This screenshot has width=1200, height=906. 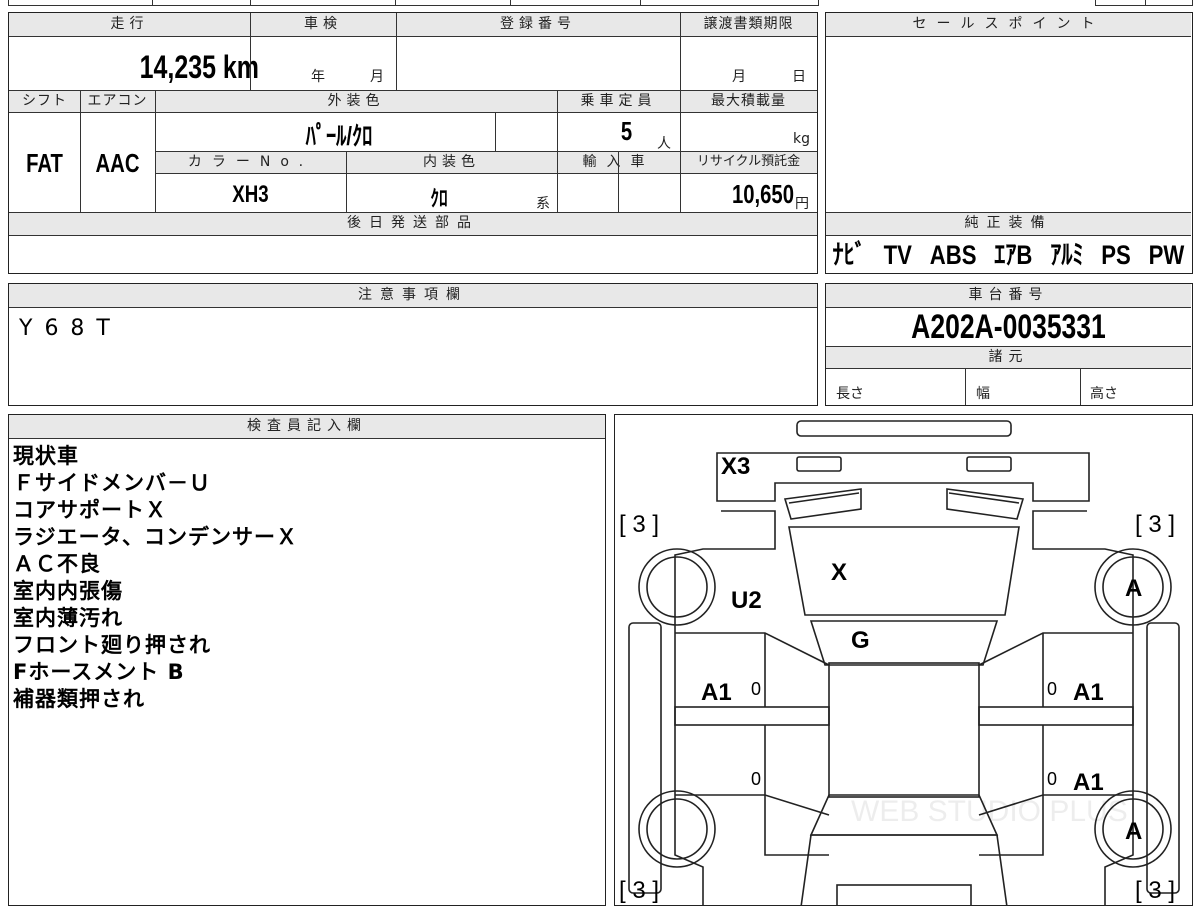 What do you see at coordinates (377, 77) in the screenshot?
I see `inspection-month-unit: 月` at bounding box center [377, 77].